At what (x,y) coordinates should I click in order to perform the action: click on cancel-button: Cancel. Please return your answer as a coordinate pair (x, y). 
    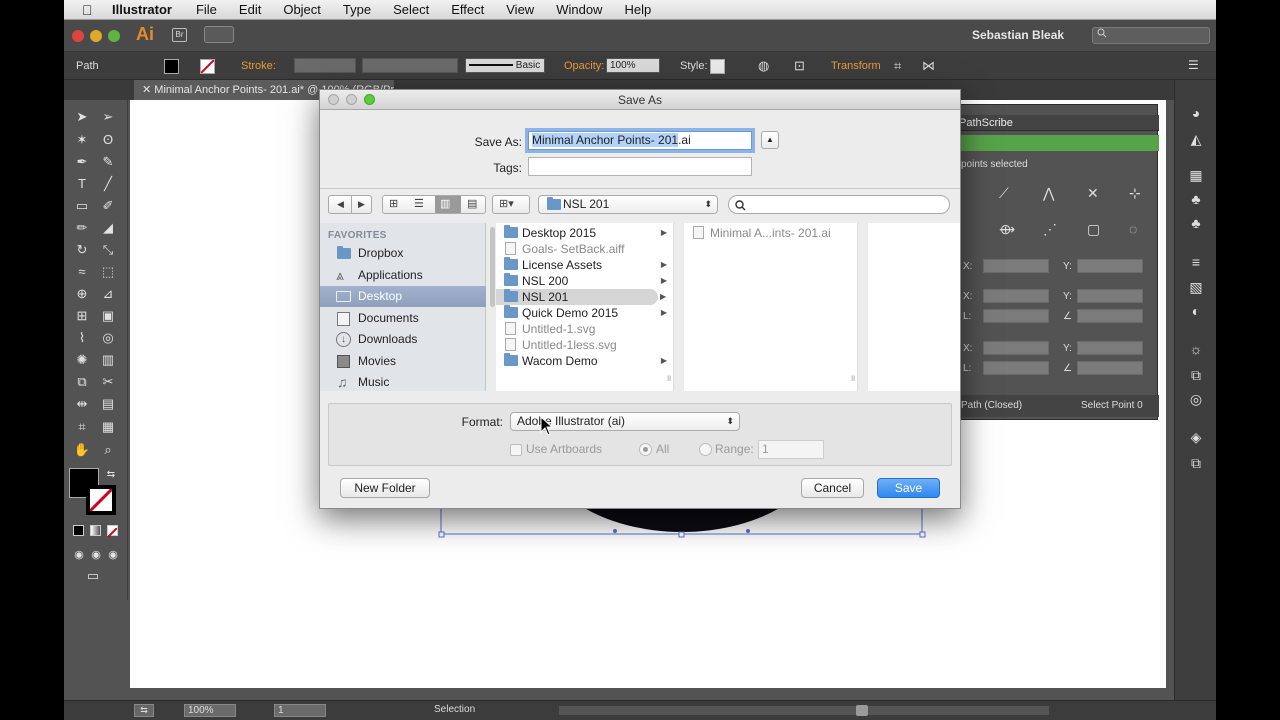
    Looking at the image, I should click on (832, 488).